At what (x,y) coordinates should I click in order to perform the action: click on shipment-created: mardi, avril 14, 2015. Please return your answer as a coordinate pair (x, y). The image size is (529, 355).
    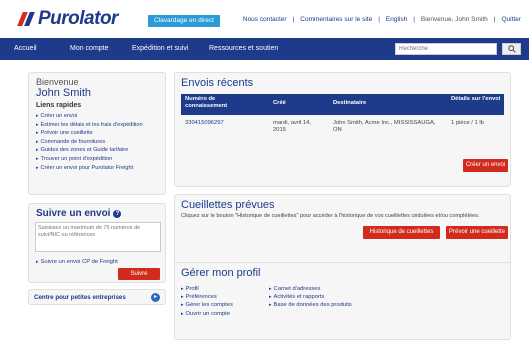
    Looking at the image, I should click on (292, 126).